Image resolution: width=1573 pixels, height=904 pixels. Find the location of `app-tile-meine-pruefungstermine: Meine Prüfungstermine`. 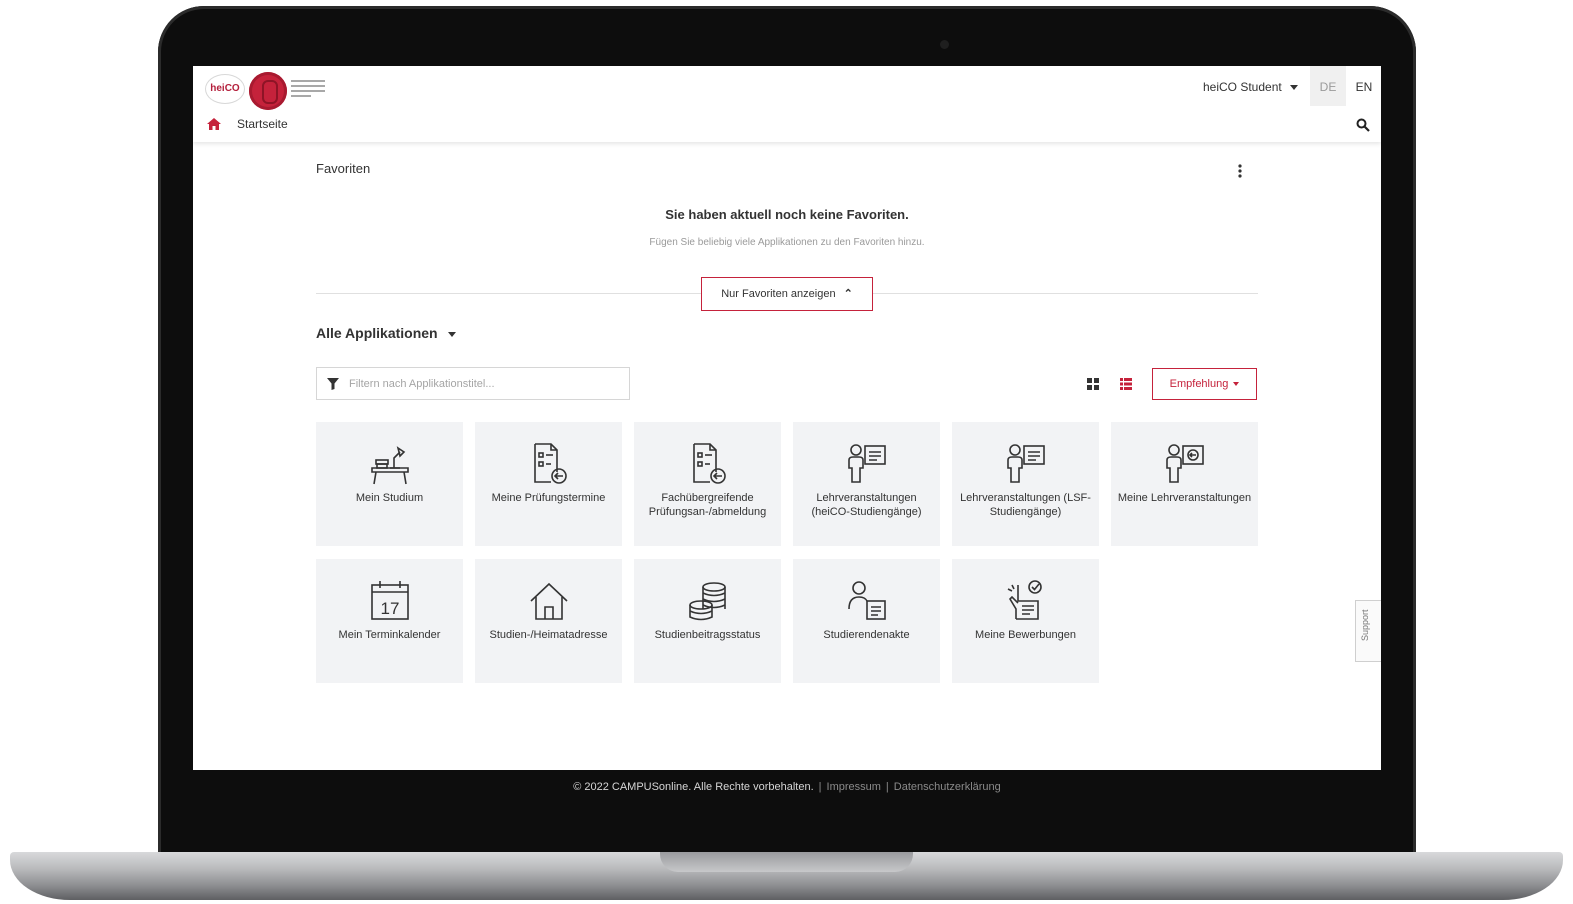

app-tile-meine-pruefungstermine: Meine Prüfungstermine is located at coordinates (548, 484).